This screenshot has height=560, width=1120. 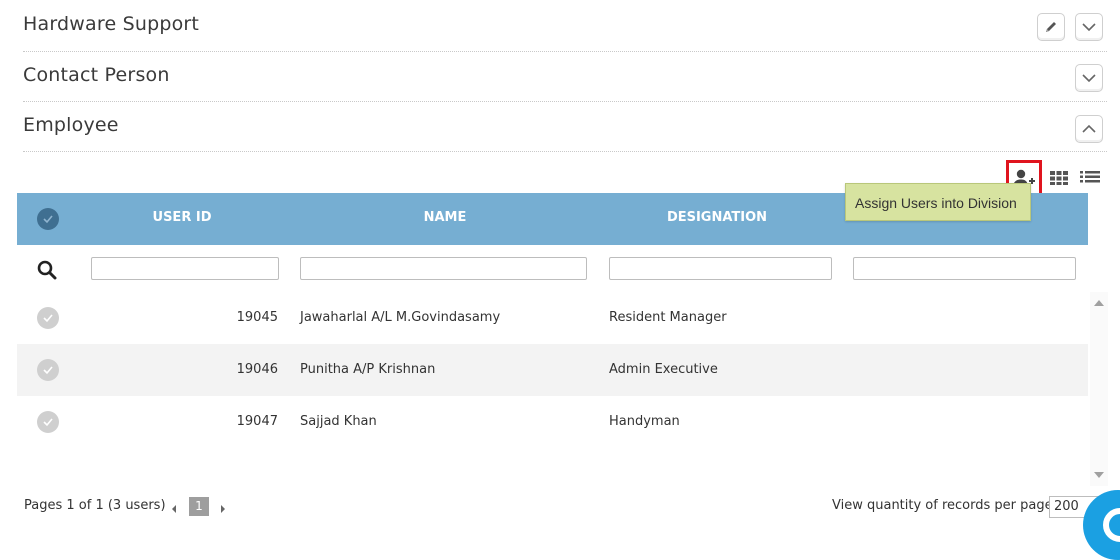 I want to click on cell-designation: Handyman, so click(x=644, y=421).